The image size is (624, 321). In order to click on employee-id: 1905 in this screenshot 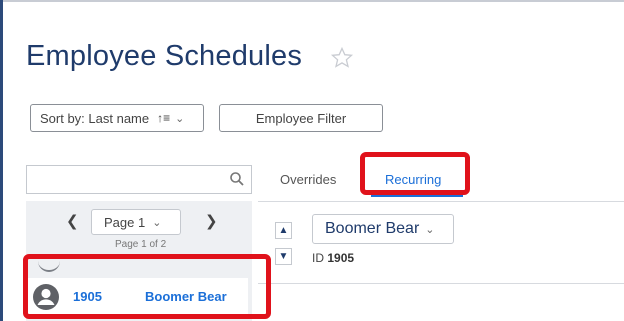, I will do `click(87, 296)`.